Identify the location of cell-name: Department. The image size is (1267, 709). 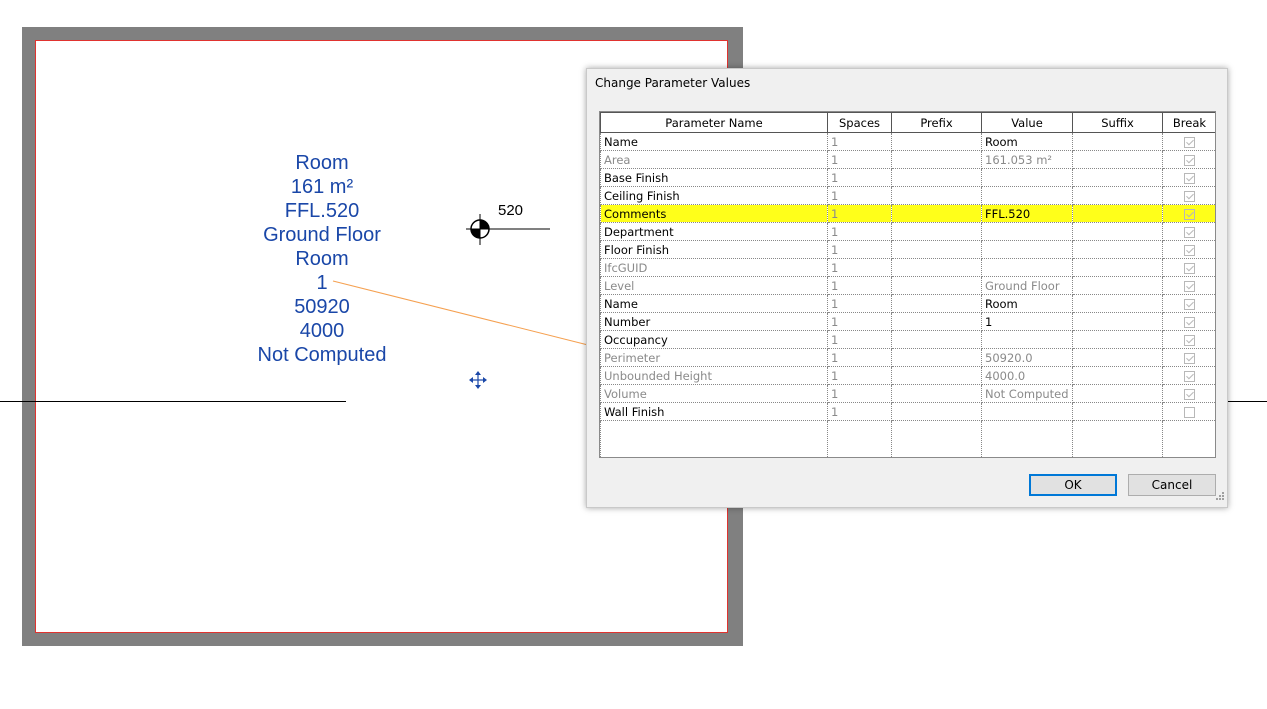
(714, 231).